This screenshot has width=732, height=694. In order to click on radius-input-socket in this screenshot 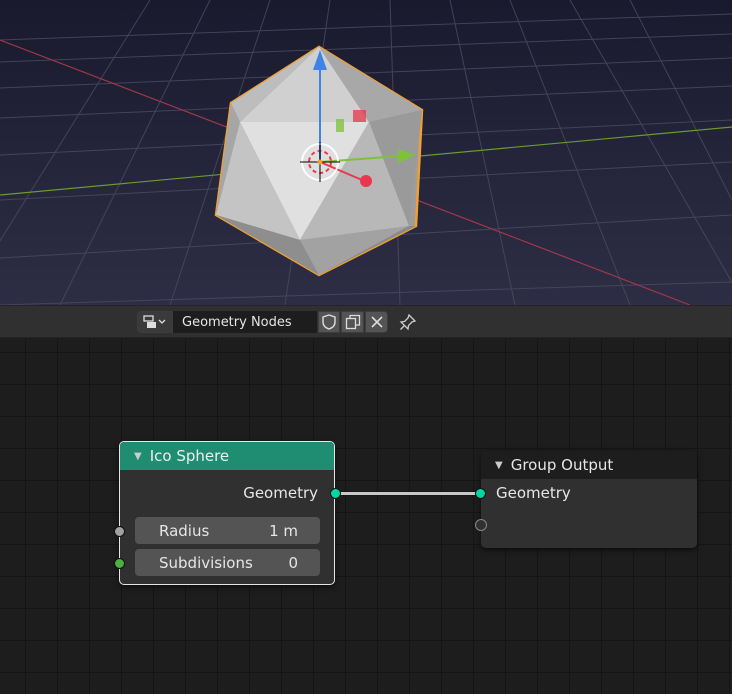, I will do `click(119, 531)`.